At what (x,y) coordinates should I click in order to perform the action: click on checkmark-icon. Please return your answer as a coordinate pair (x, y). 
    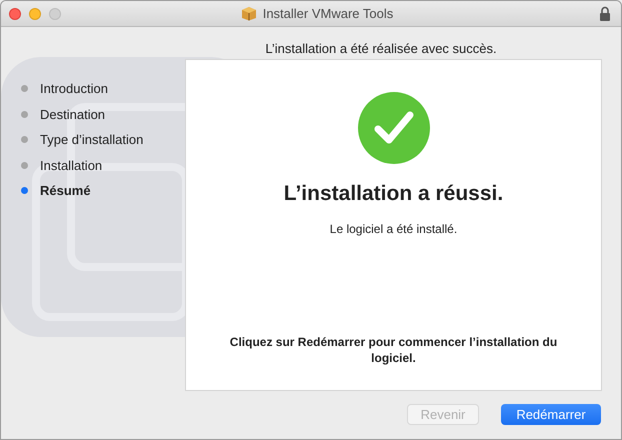
    Looking at the image, I should click on (394, 128).